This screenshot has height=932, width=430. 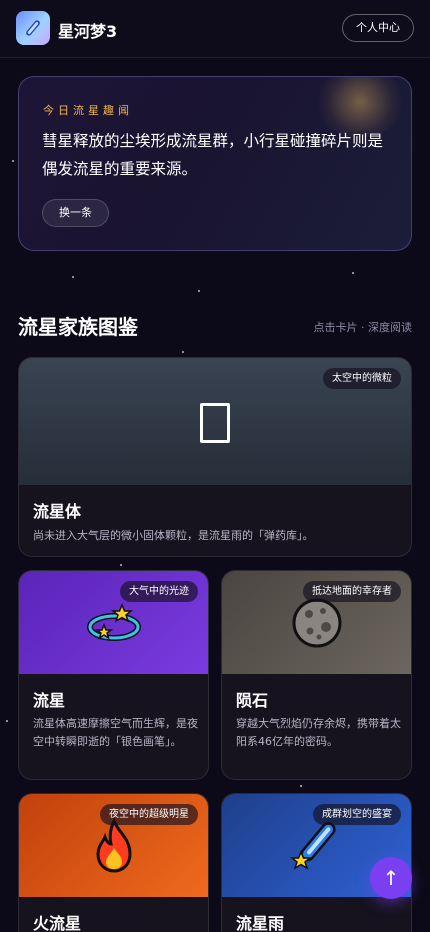 I want to click on profile-button: 个人中心, so click(x=378, y=28).